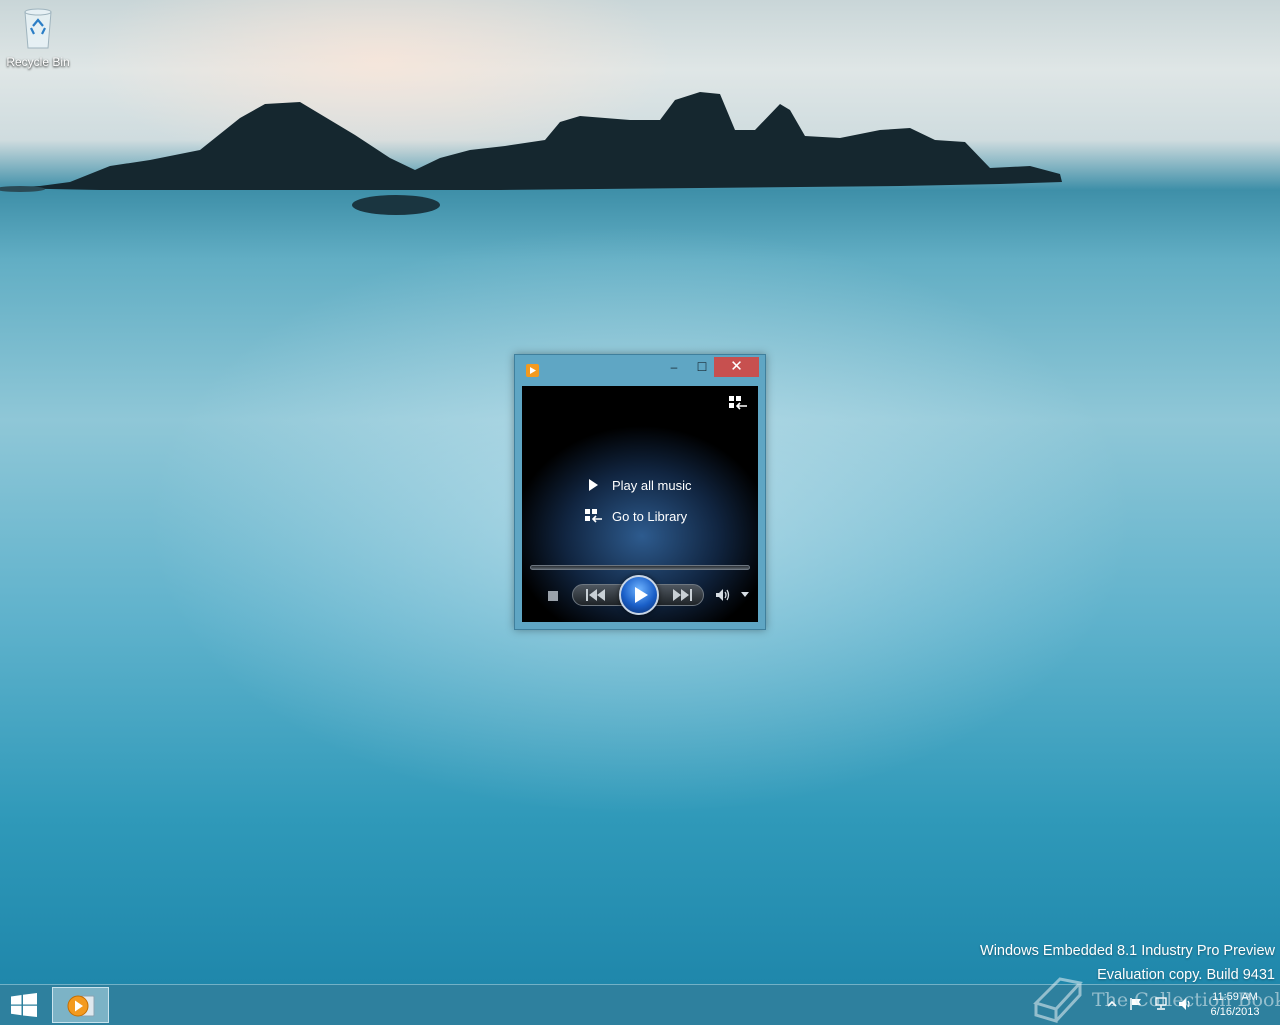 The width and height of the screenshot is (1280, 1025). Describe the element at coordinates (682, 595) in the screenshot. I see `next-track-icon` at that location.